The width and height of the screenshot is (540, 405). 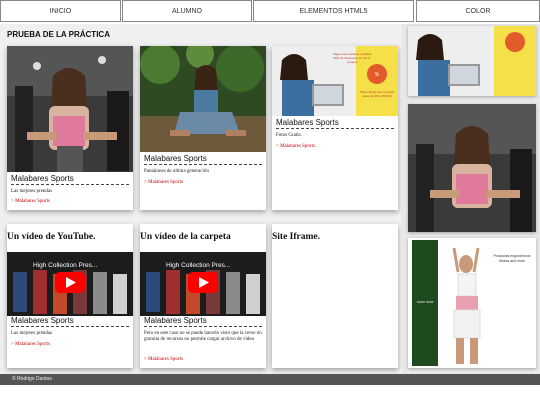 What do you see at coordinates (185, 237) in the screenshot?
I see `section-heading-folder: Un vídeo de la carpeta` at bounding box center [185, 237].